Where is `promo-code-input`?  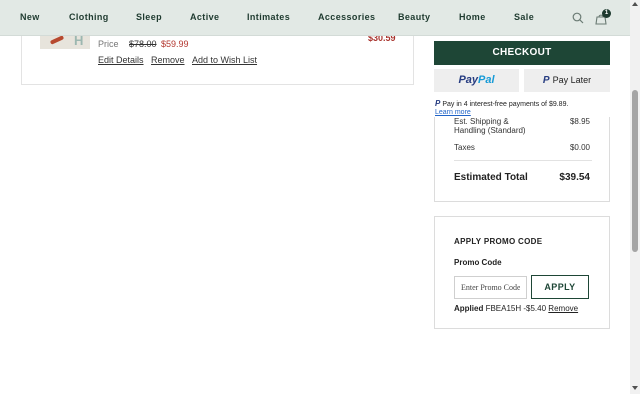
promo-code-input is located at coordinates (490, 287).